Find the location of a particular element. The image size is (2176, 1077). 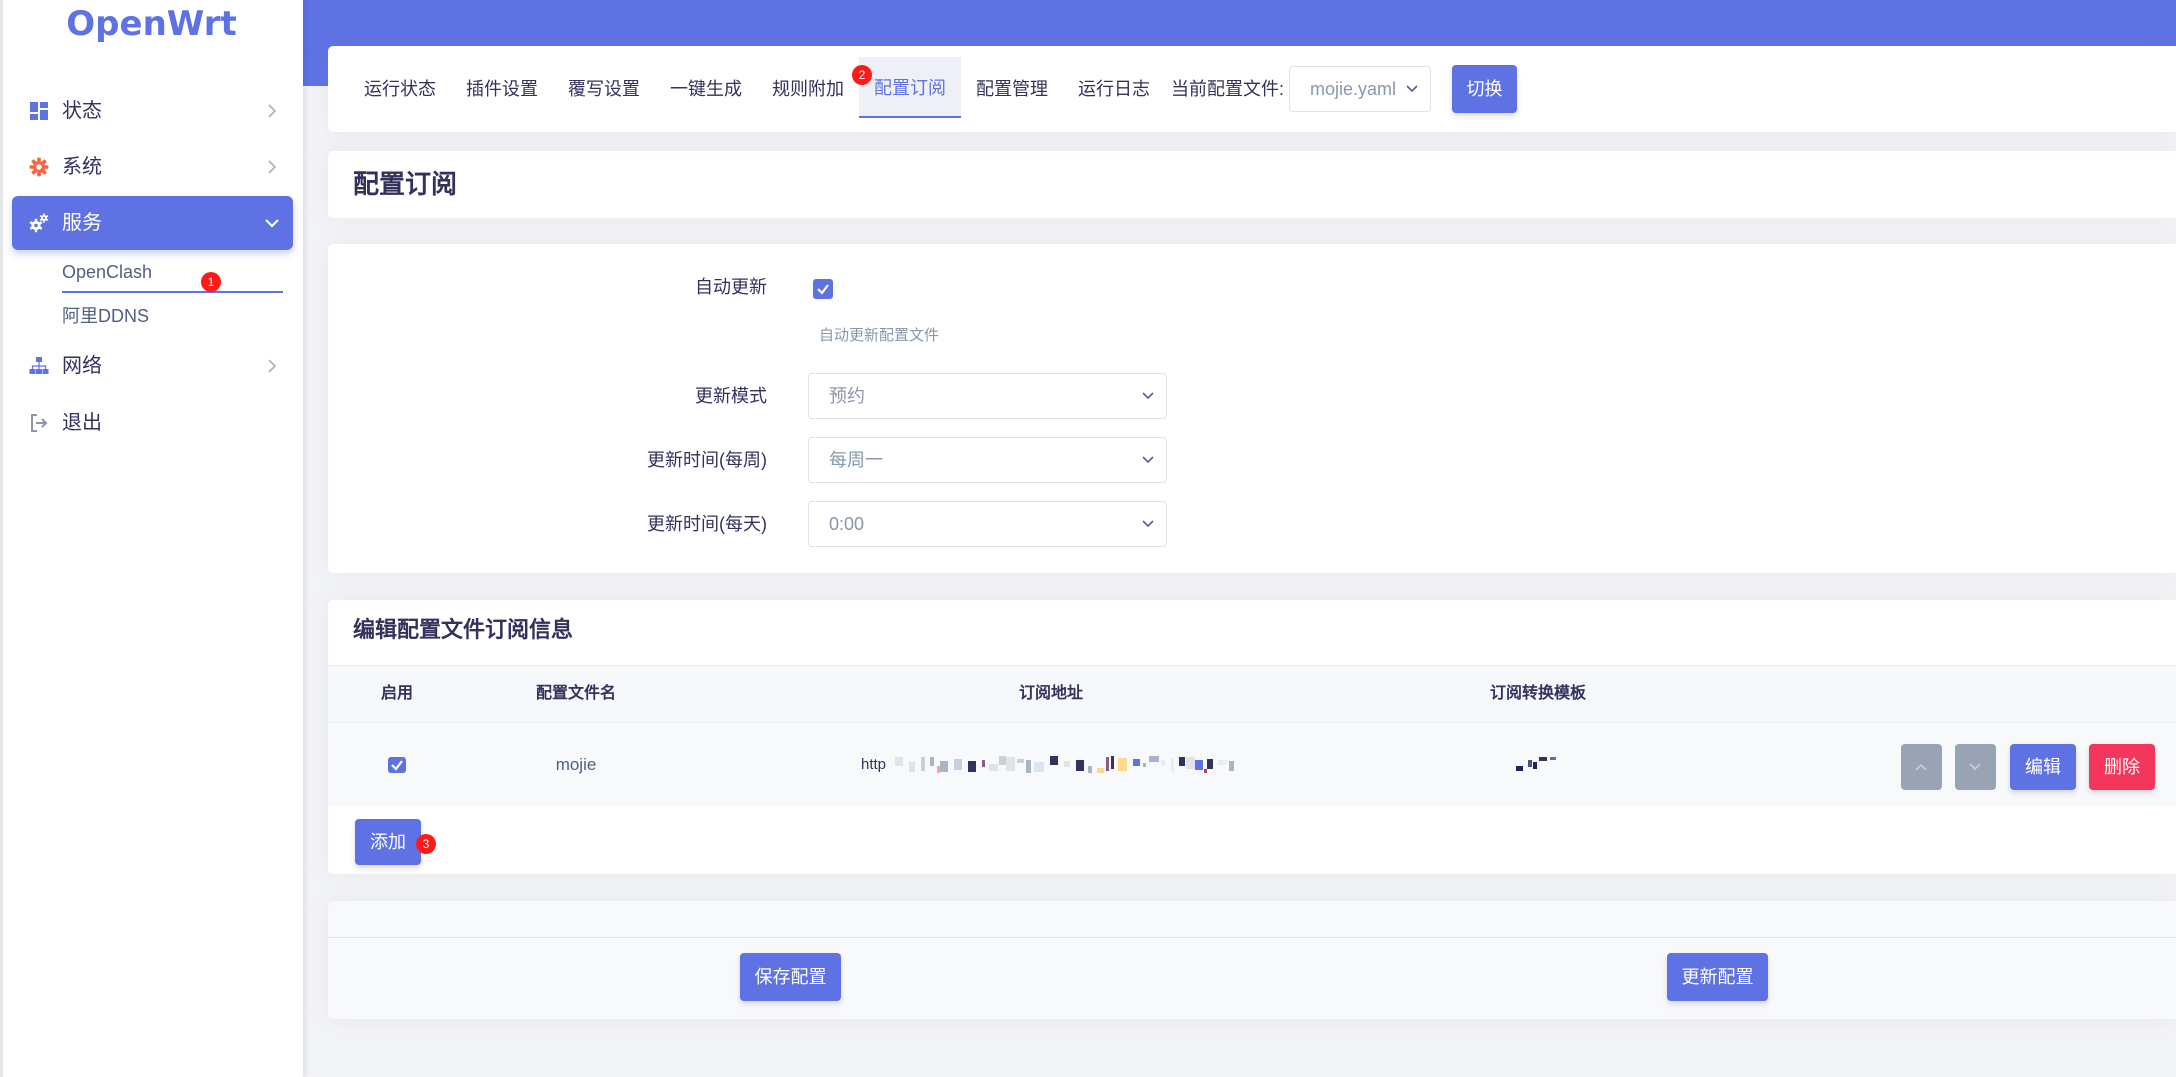

sidebar: OpenWrt 状态 系统 服务 OpenClash 阿里DDNS 网络 退出 is located at coordinates (151, 538).